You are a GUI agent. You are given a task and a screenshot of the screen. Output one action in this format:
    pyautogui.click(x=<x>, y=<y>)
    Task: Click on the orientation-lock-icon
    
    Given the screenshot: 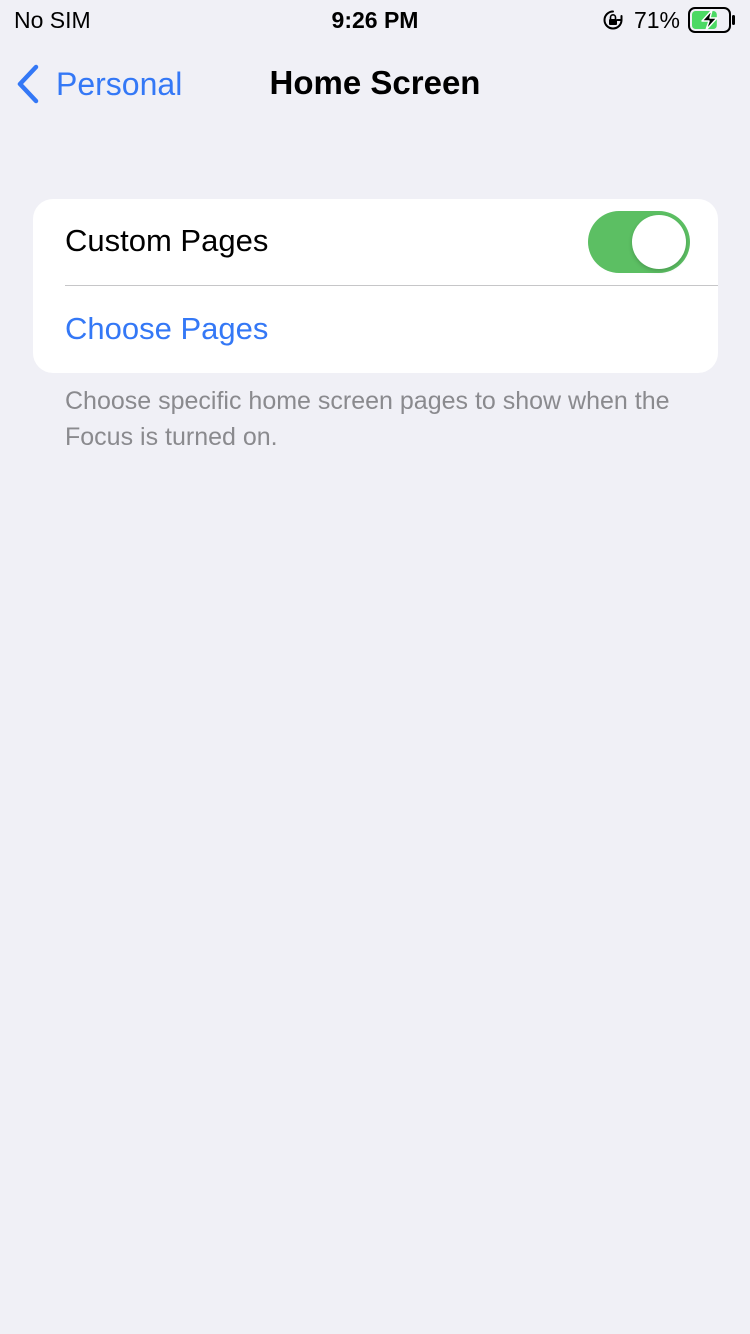 What is the action you would take?
    pyautogui.click(x=613, y=20)
    